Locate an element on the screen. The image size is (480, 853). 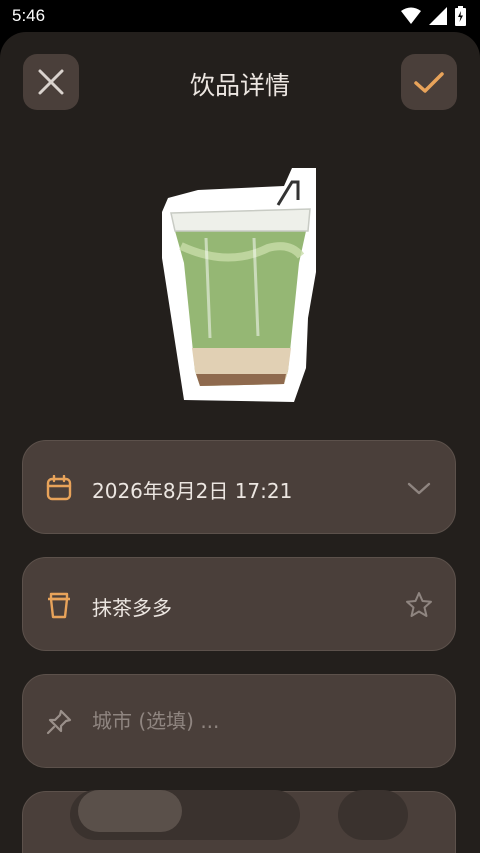
city-field is located at coordinates (239, 721).